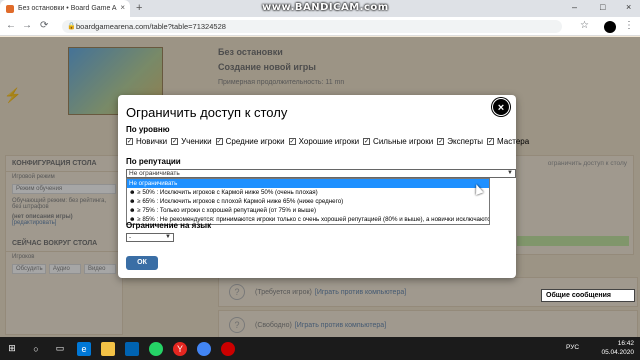 The image size is (640, 360). I want to click on keyboard-language: РУС, so click(572, 347).